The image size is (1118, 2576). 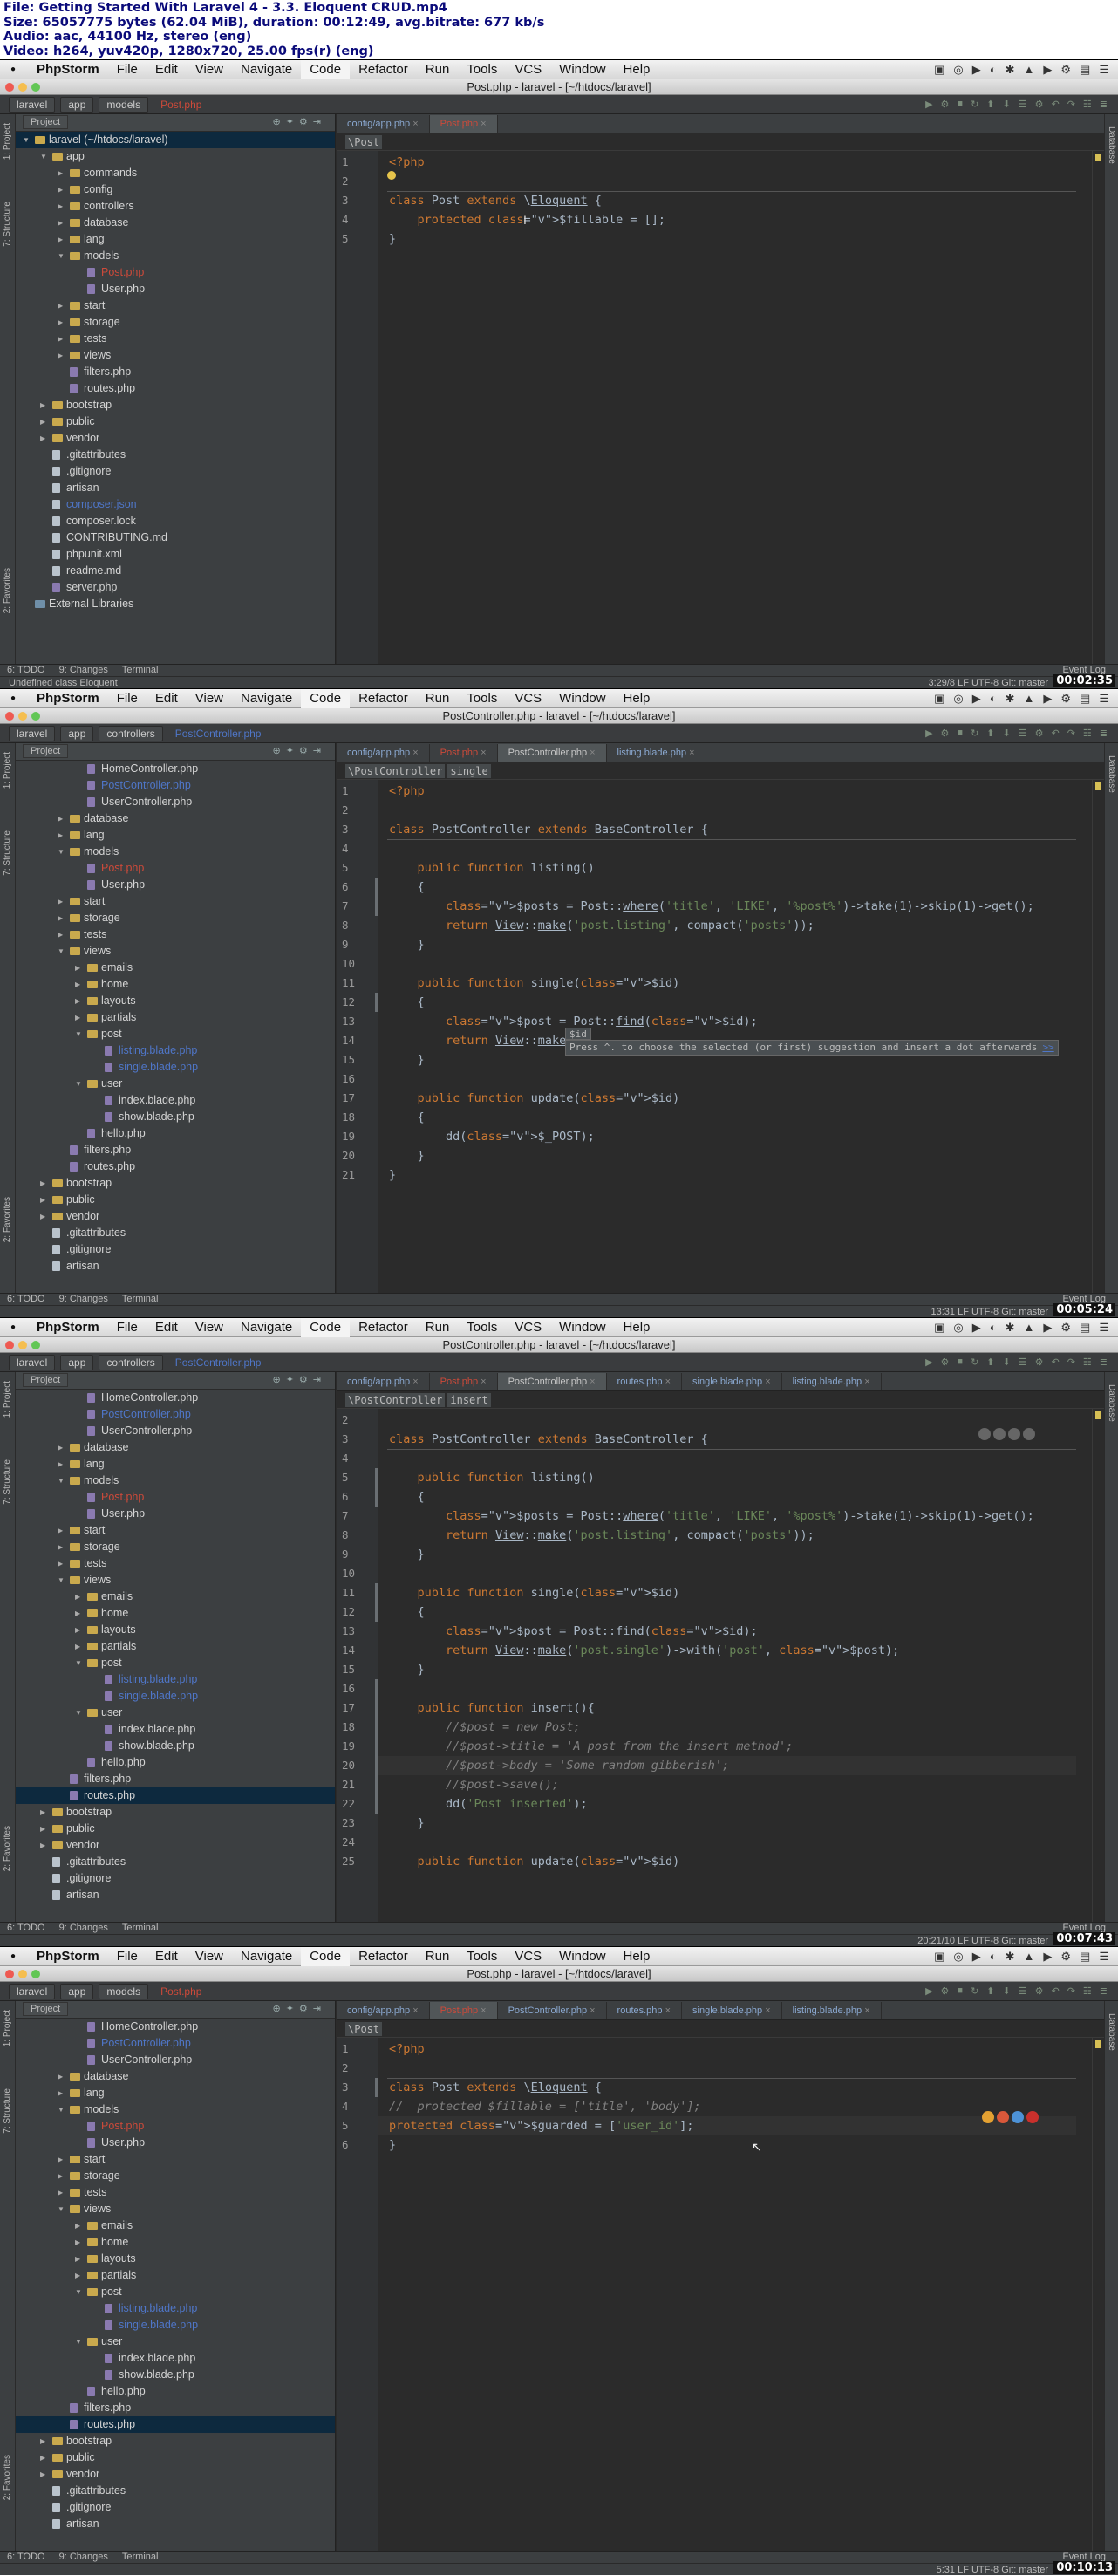 I want to click on nav-crumb: controllers, so click(x=131, y=733).